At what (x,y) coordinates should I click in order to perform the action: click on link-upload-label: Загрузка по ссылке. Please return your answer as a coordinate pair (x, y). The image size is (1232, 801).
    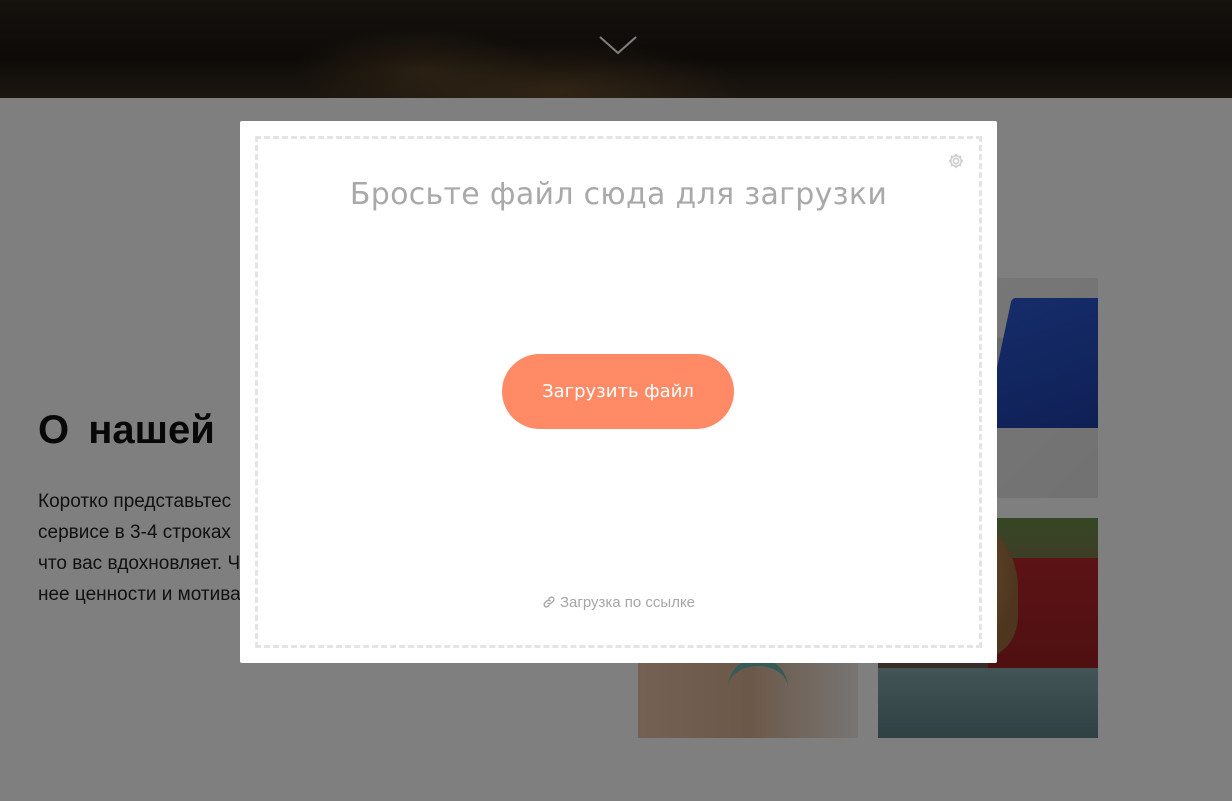
    Looking at the image, I should click on (627, 602).